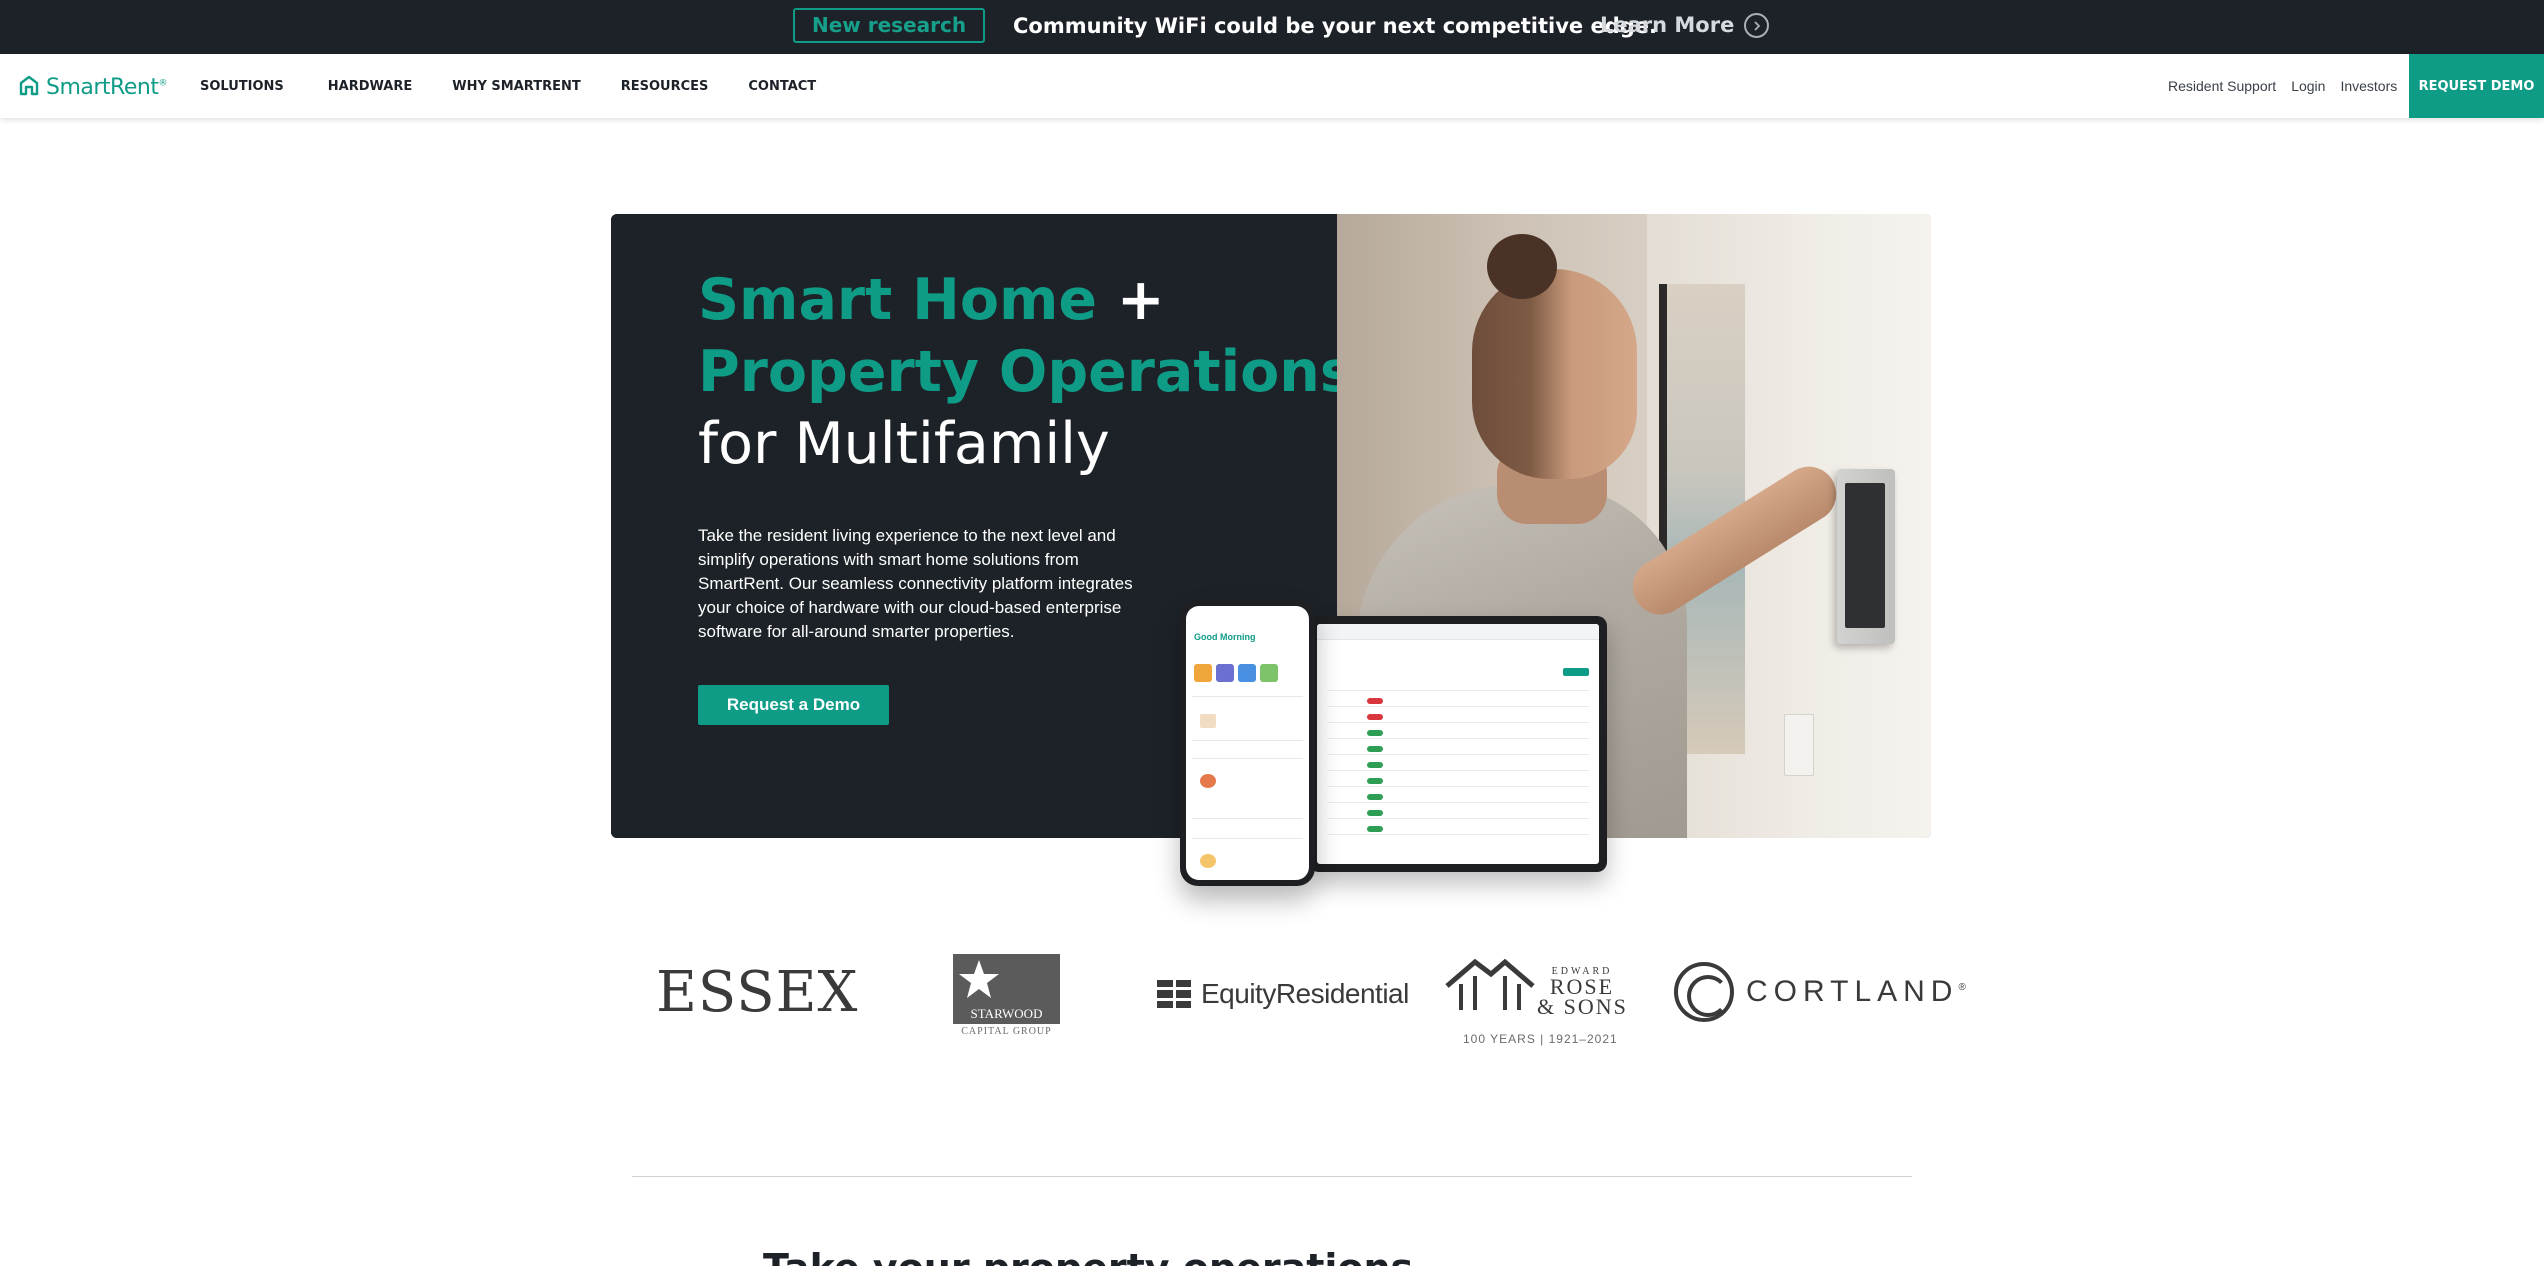 This screenshot has height=1266, width=2544. Describe the element at coordinates (1490, 984) in the screenshot. I see `house-outline-icon` at that location.